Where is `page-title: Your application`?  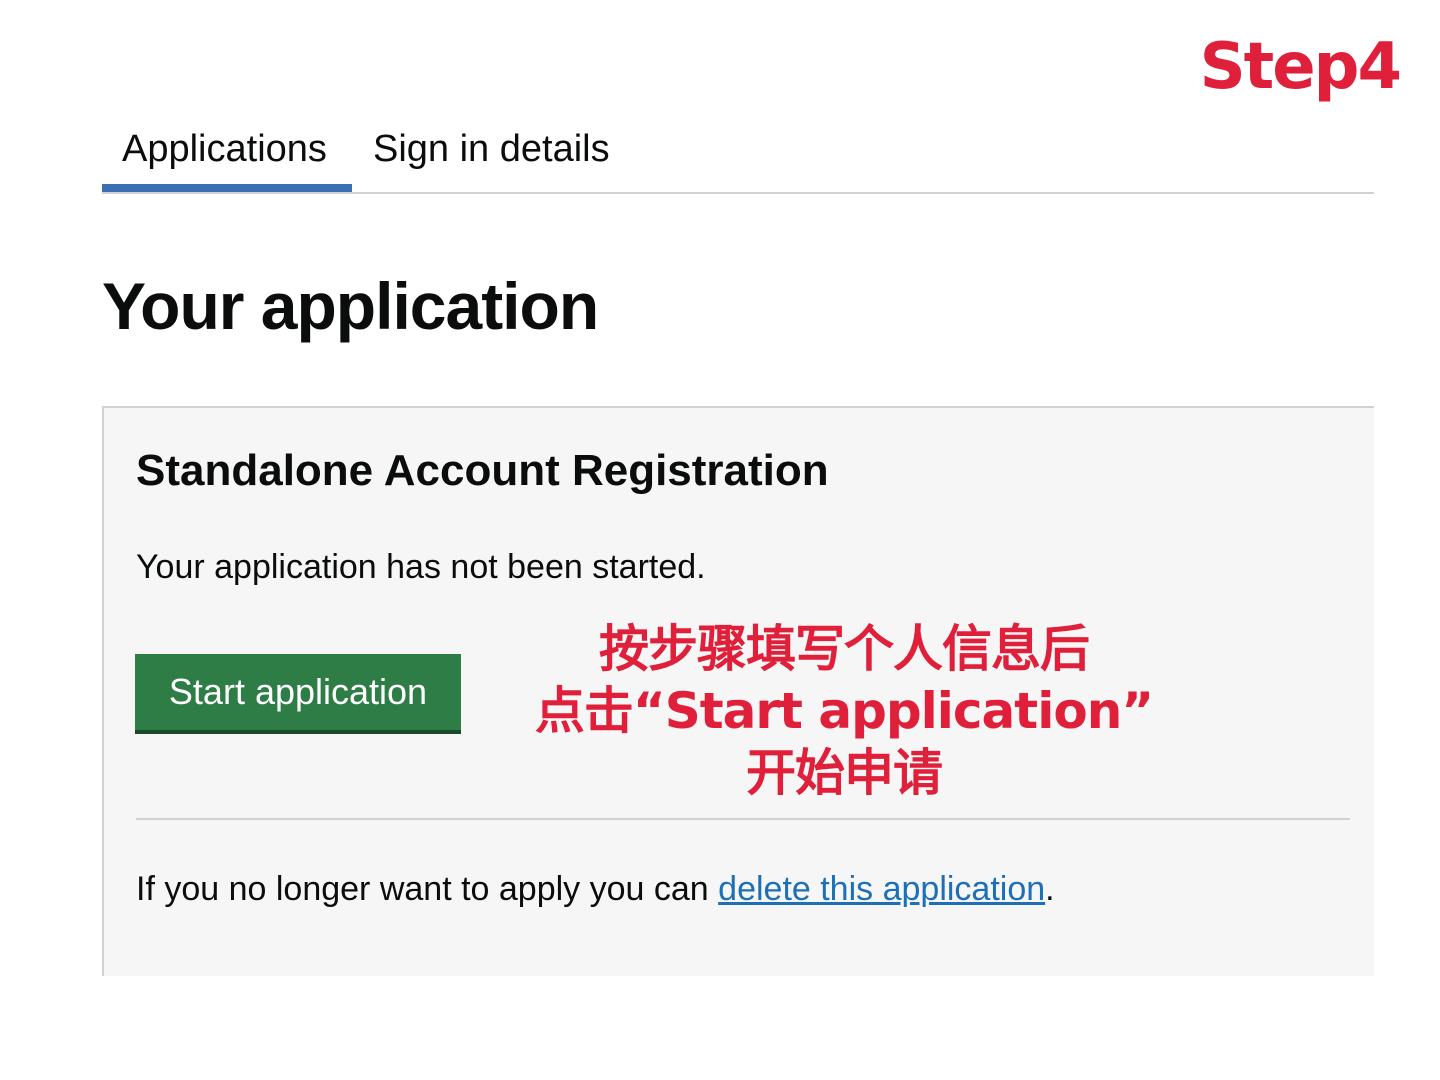
page-title: Your application is located at coordinates (350, 306).